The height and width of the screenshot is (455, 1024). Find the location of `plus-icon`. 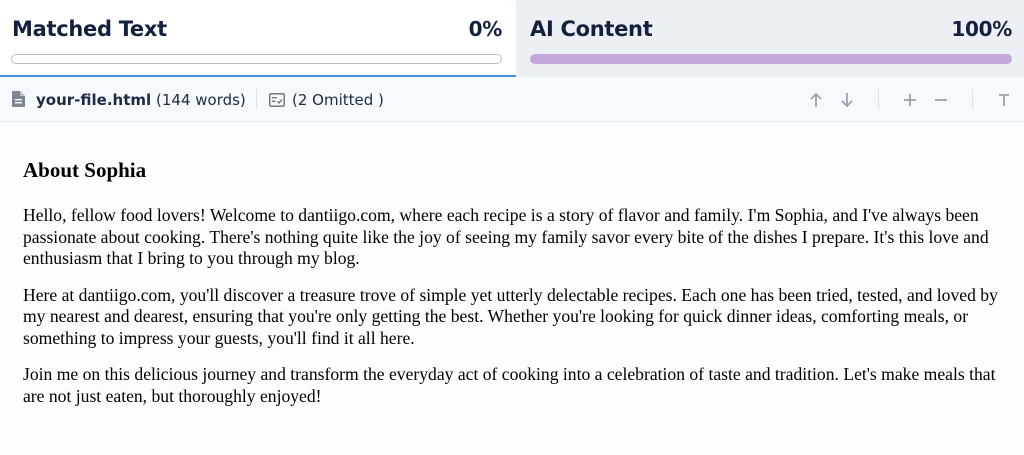

plus-icon is located at coordinates (910, 100).